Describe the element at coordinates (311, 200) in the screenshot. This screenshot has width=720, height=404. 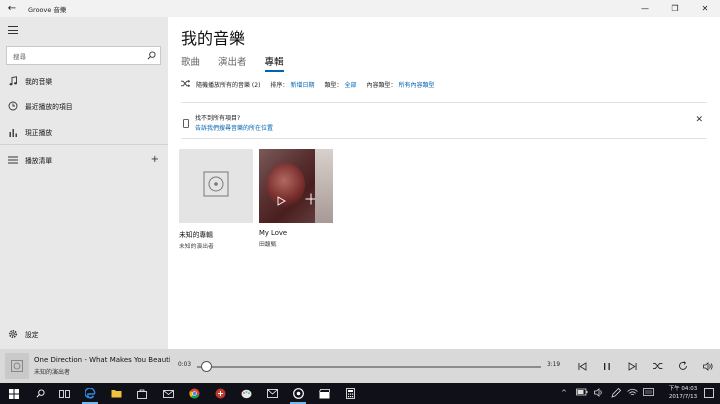
I see `add-icon` at that location.